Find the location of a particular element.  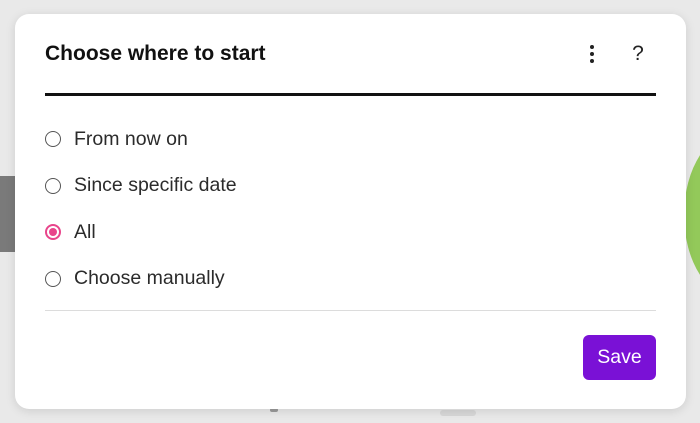

radio-since-specific-date is located at coordinates (53, 185).